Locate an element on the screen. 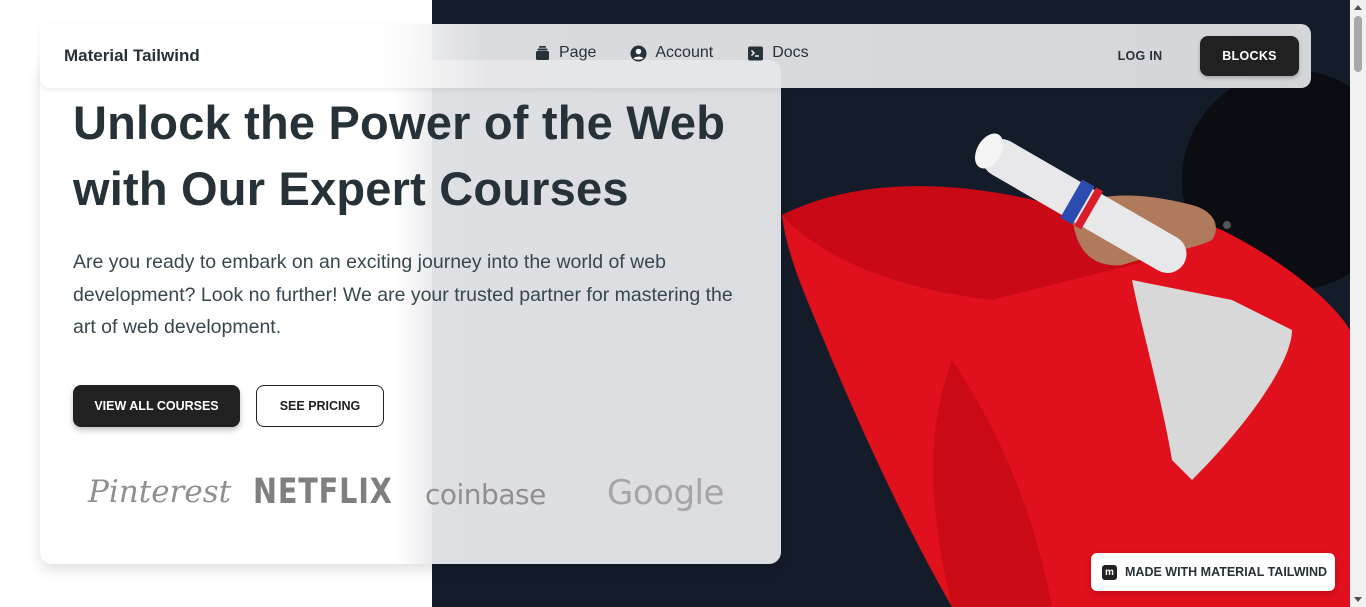 The width and height of the screenshot is (1366, 607). vertical-scrollbar is located at coordinates (1358, 303).